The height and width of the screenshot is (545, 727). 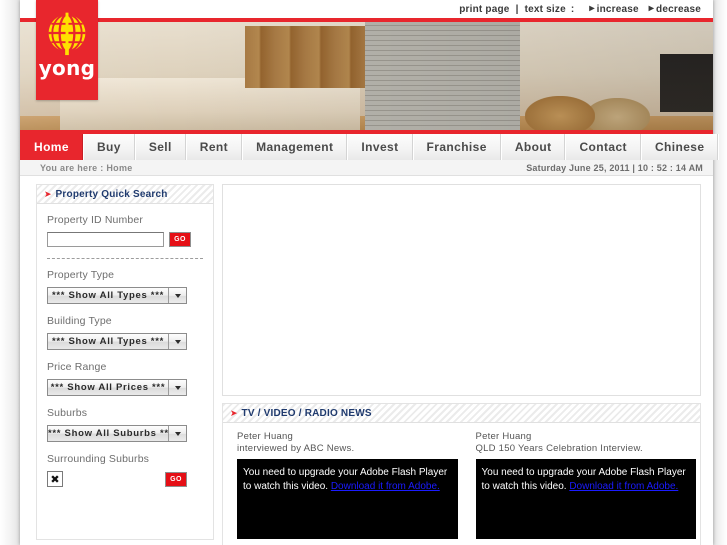 I want to click on property-id-label: Property ID Number, so click(x=95, y=220).